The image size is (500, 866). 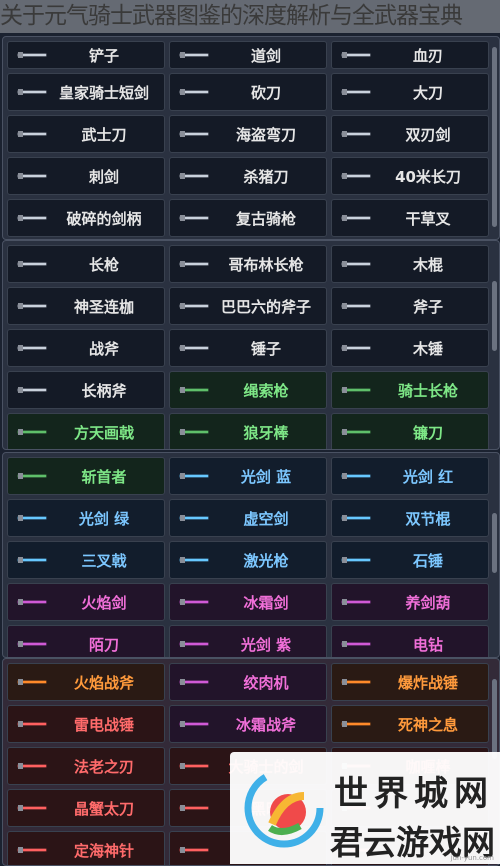 What do you see at coordinates (248, 390) in the screenshot?
I see `weapon-cell: 绳索枪` at bounding box center [248, 390].